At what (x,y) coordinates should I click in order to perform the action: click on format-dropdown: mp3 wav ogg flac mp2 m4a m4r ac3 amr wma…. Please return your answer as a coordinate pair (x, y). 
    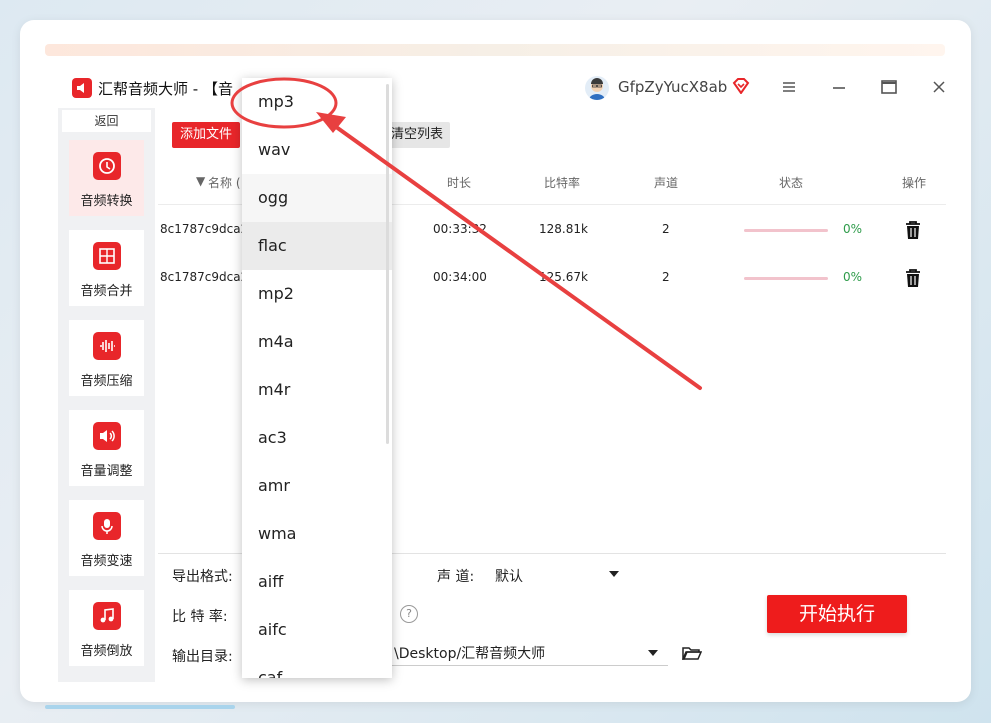
    Looking at the image, I should click on (317, 378).